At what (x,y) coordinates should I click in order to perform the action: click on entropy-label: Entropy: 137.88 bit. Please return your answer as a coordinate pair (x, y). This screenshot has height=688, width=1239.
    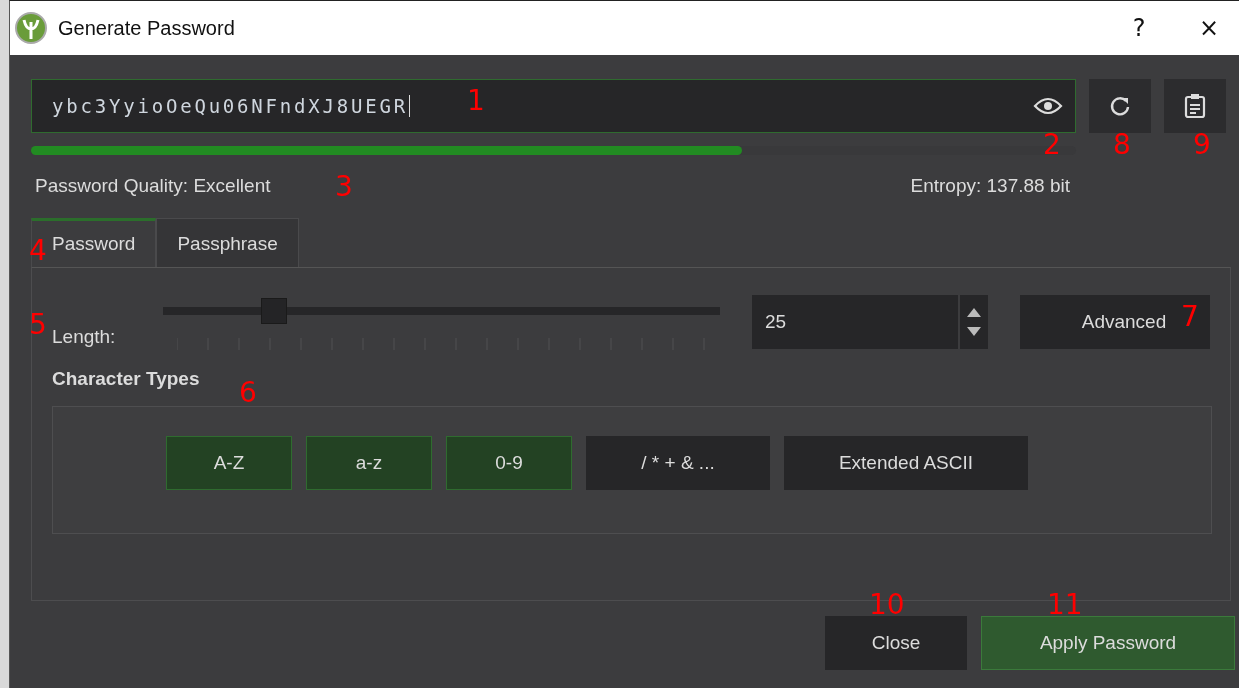
    Looking at the image, I should click on (990, 186).